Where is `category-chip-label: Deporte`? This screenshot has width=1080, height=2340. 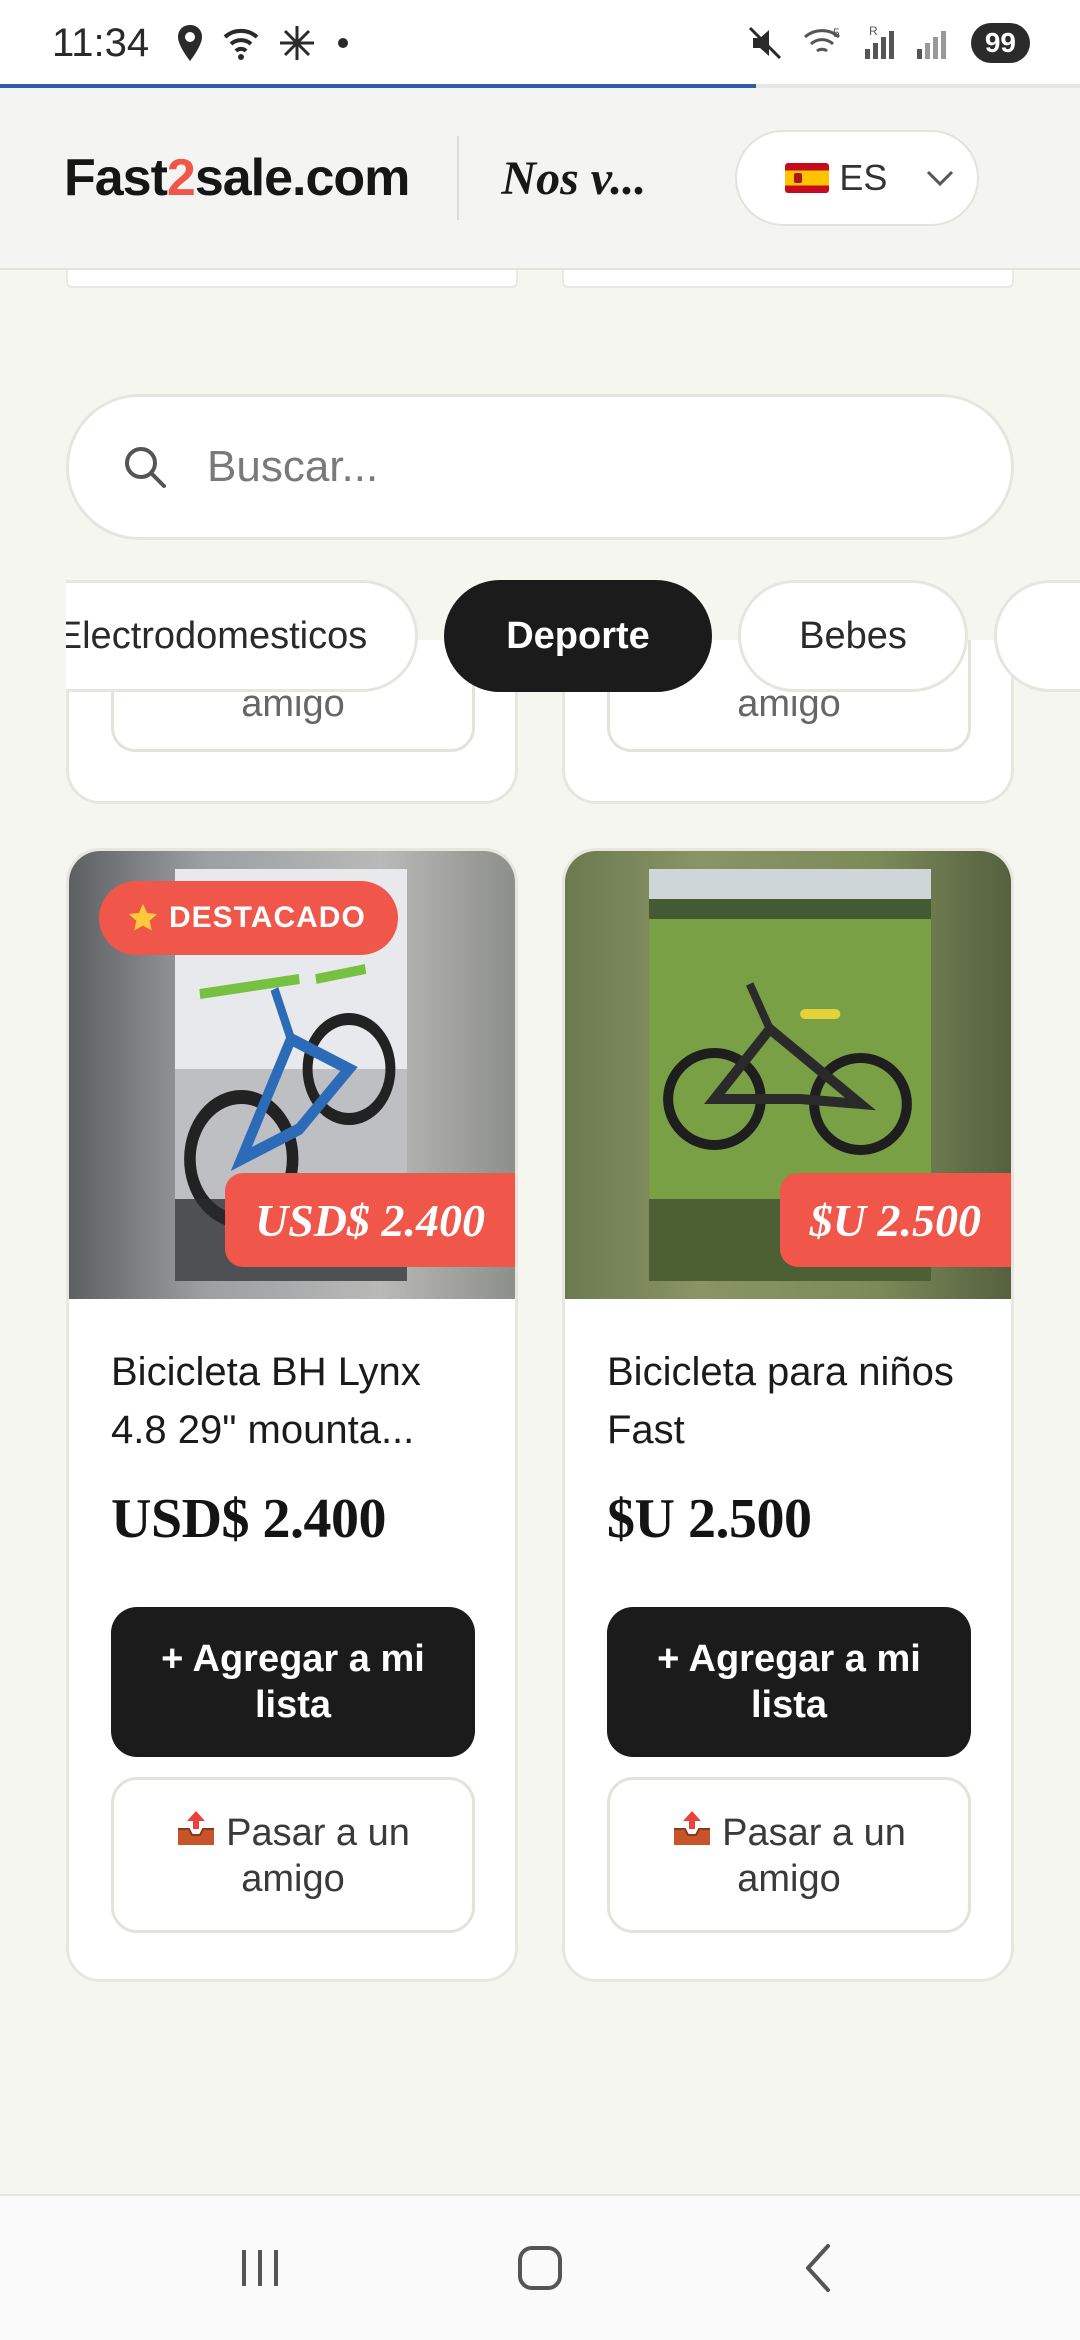
category-chip-label: Deporte is located at coordinates (578, 635).